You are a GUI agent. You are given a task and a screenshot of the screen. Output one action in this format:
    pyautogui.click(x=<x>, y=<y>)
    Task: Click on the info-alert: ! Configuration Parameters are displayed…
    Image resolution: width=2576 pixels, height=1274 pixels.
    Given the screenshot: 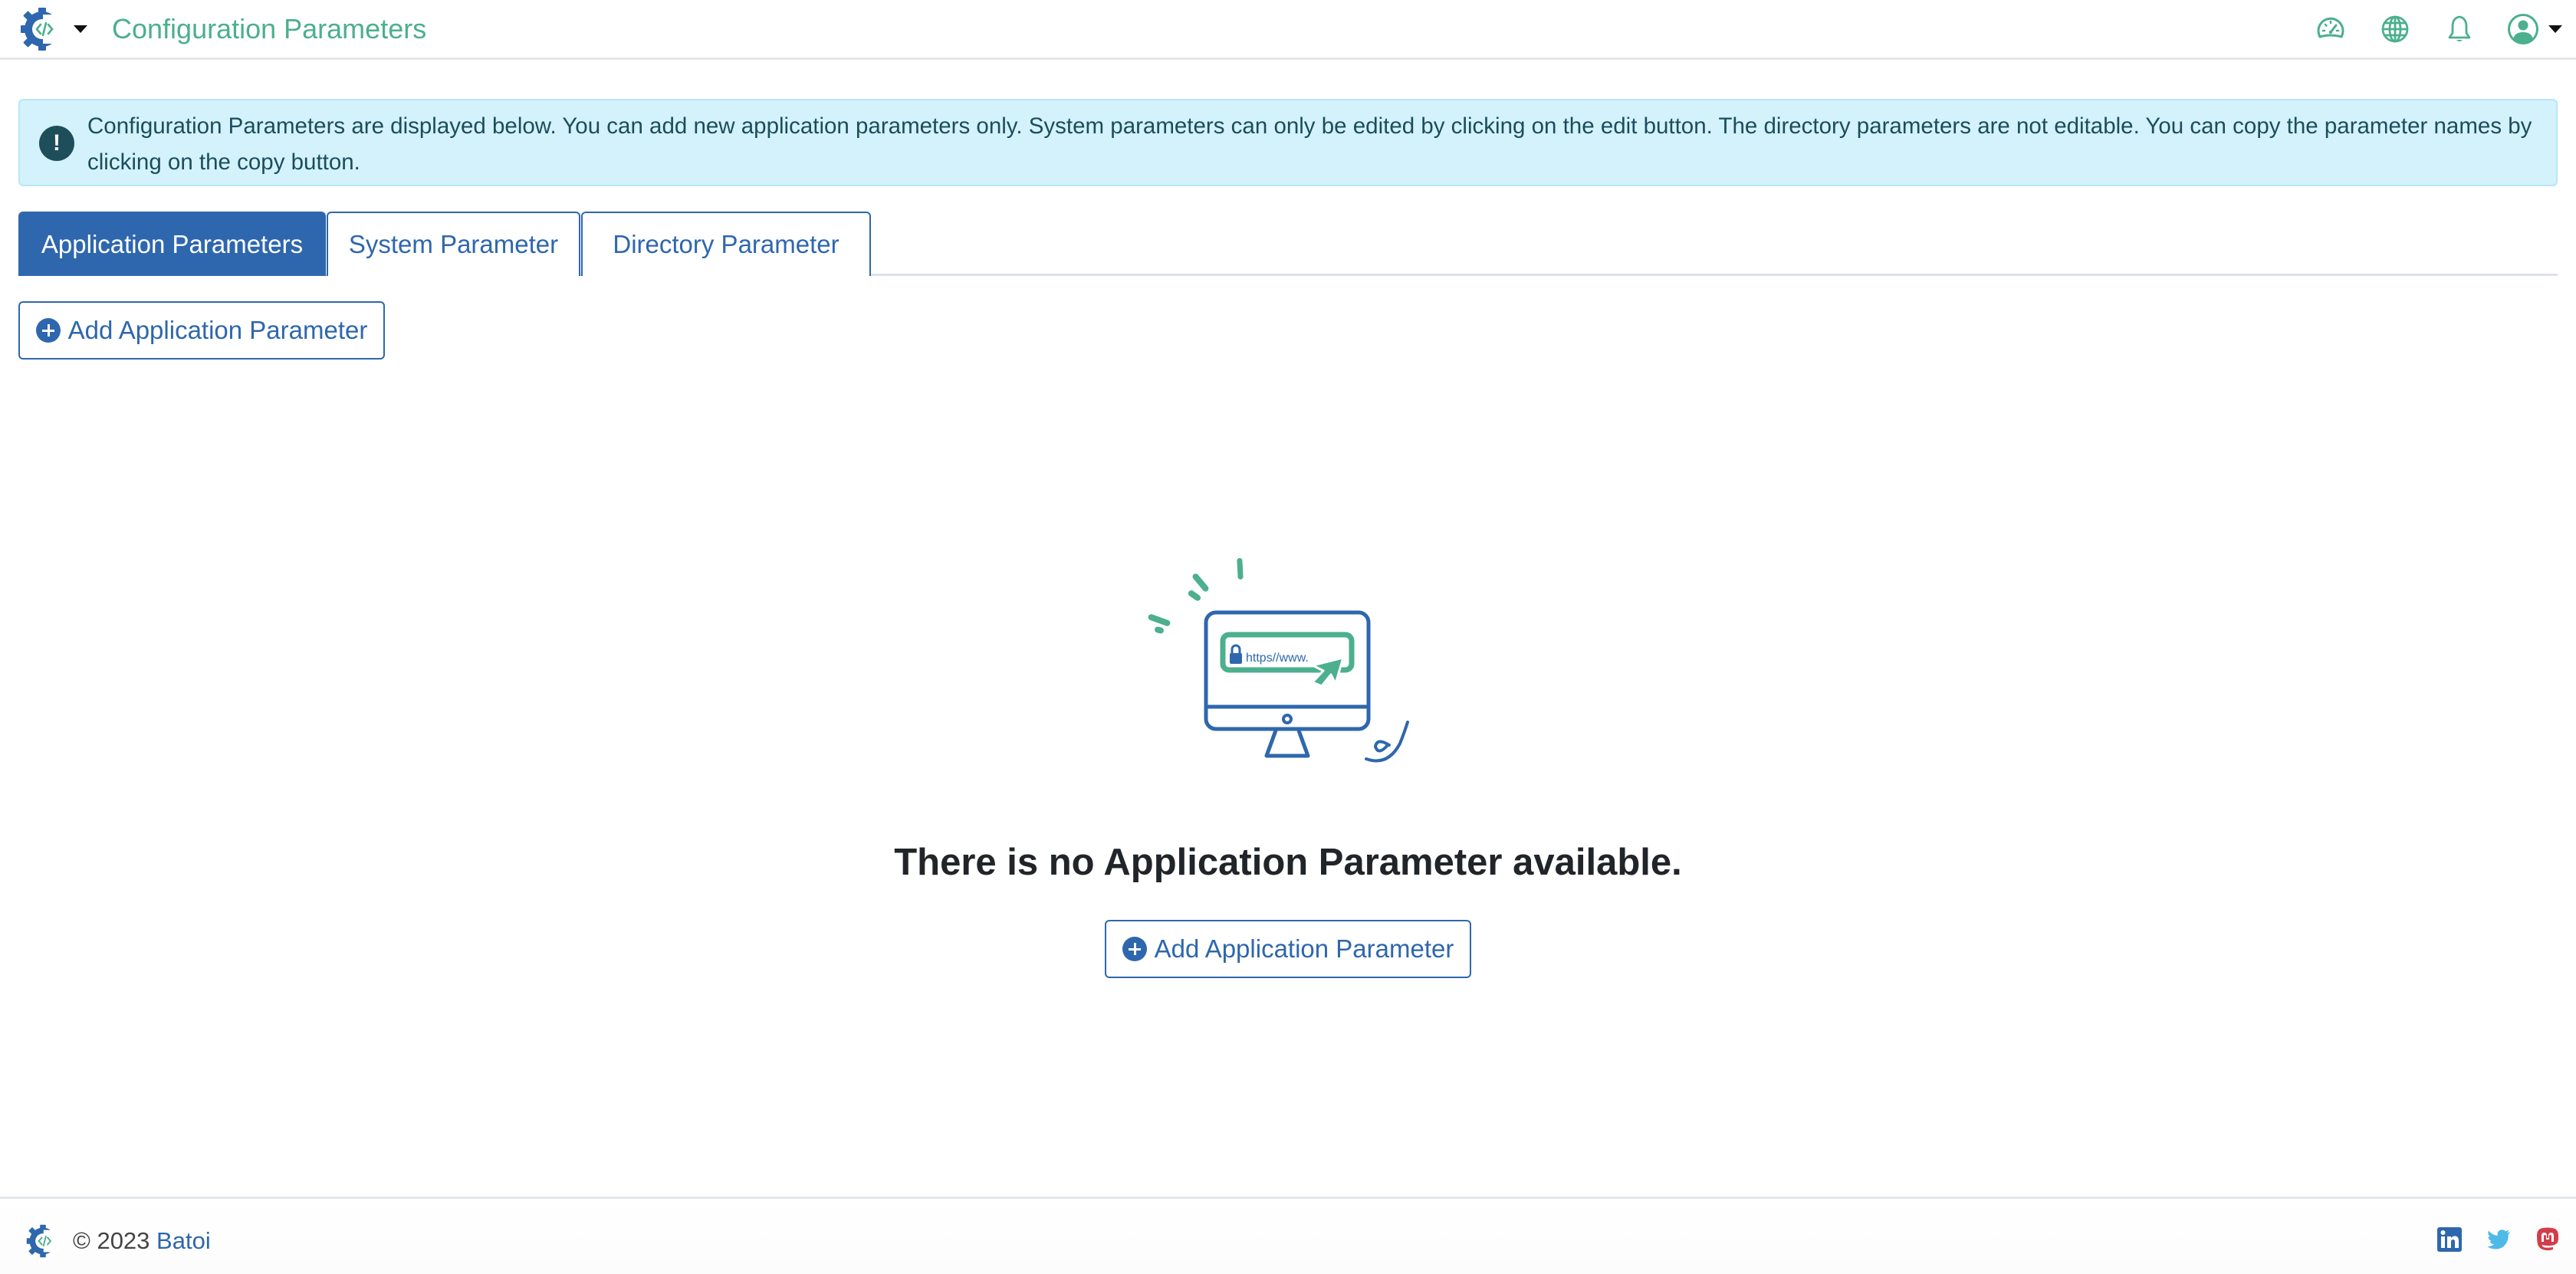 What is the action you would take?
    pyautogui.click(x=1288, y=142)
    